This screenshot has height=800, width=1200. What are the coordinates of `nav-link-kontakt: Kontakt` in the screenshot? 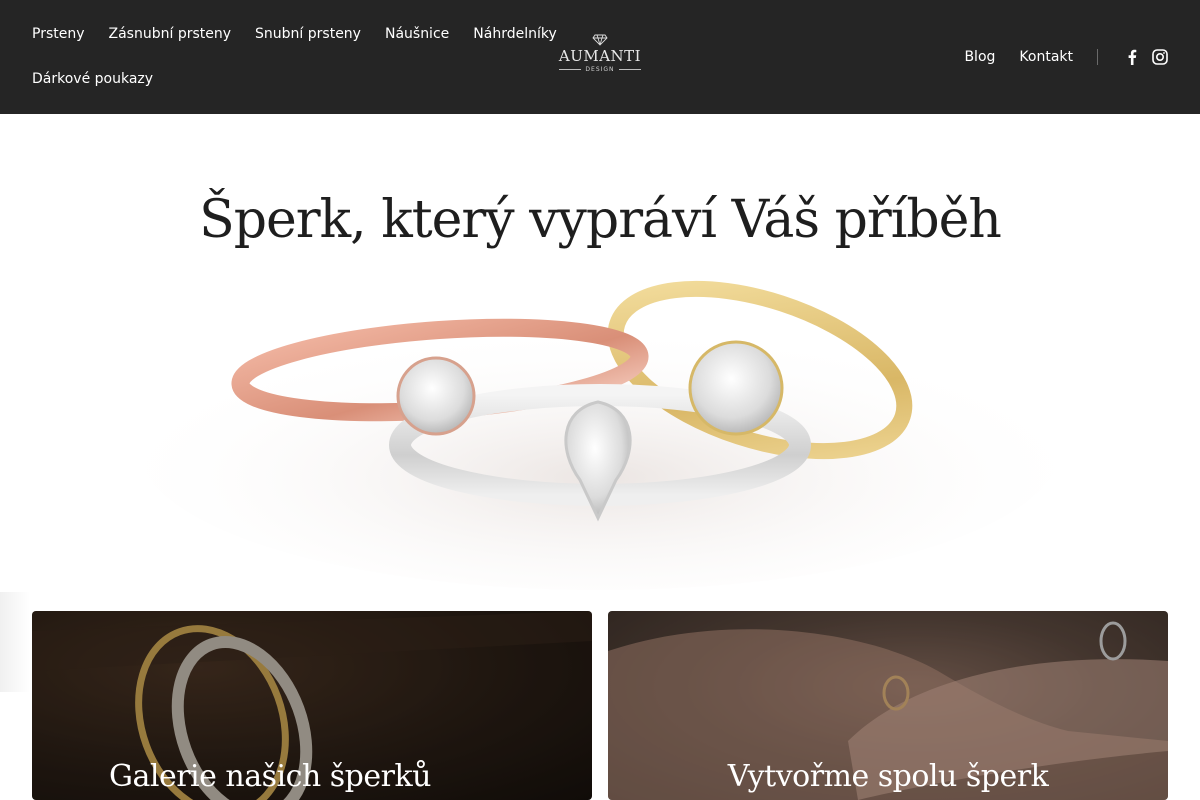 It's located at (1046, 57).